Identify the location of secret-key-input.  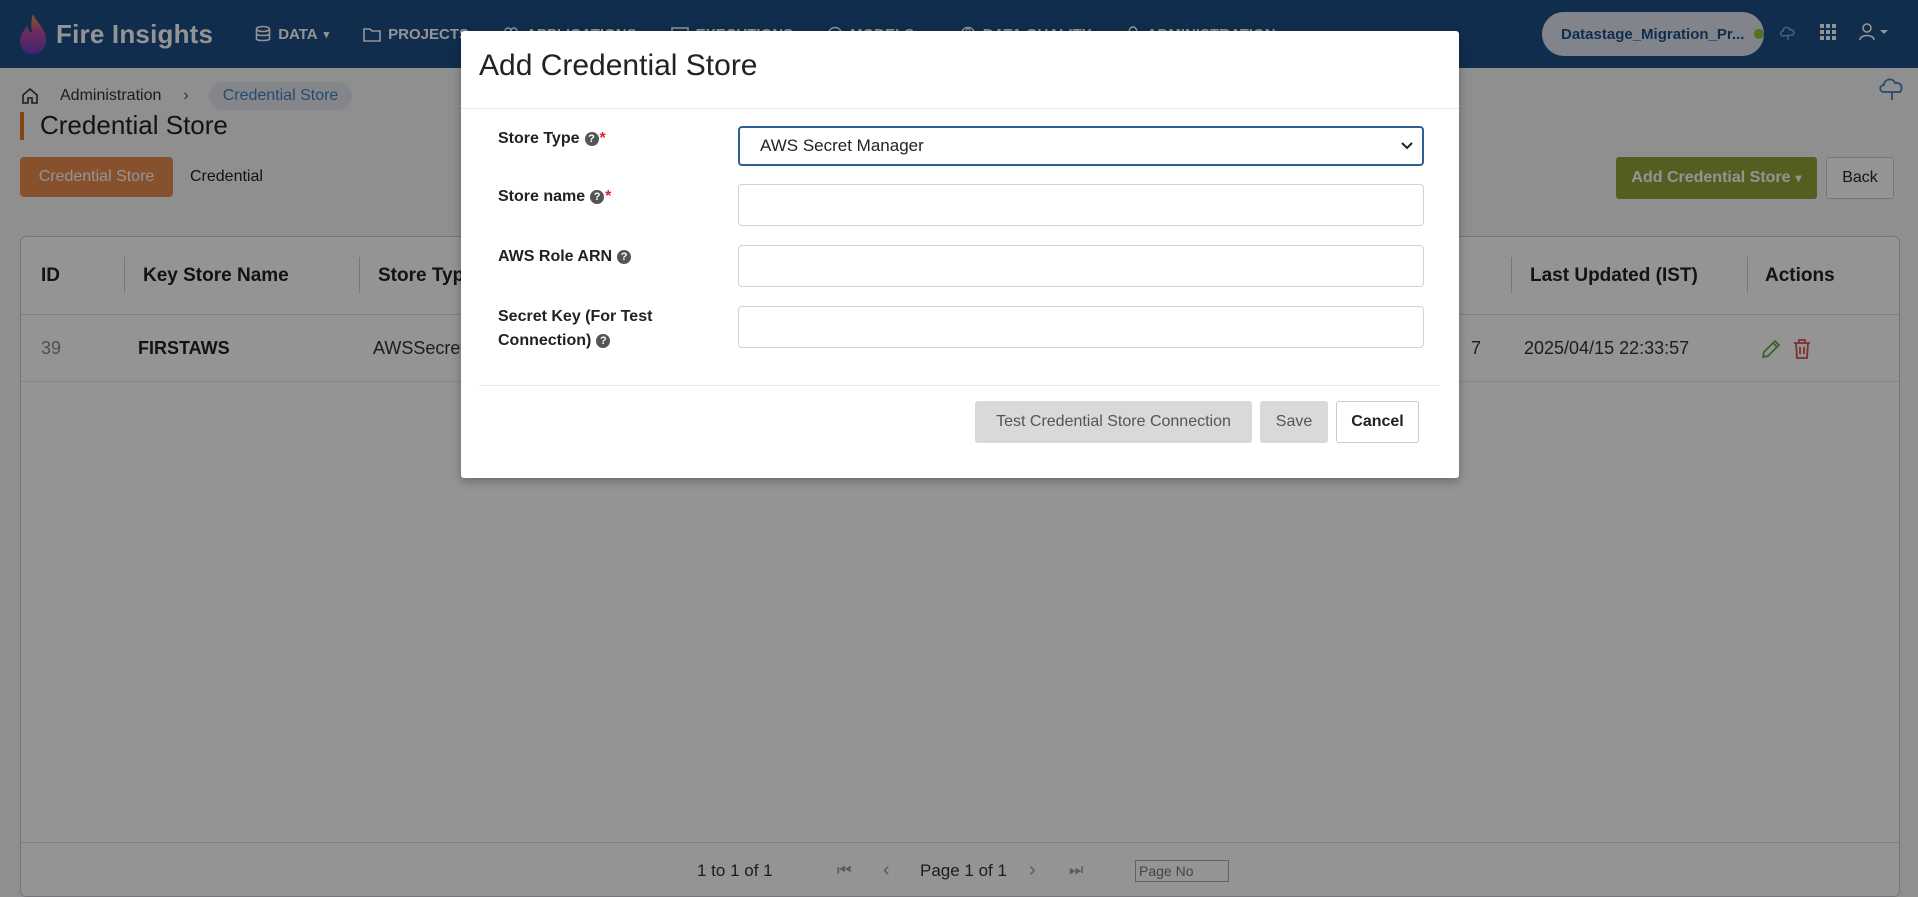
(1081, 327).